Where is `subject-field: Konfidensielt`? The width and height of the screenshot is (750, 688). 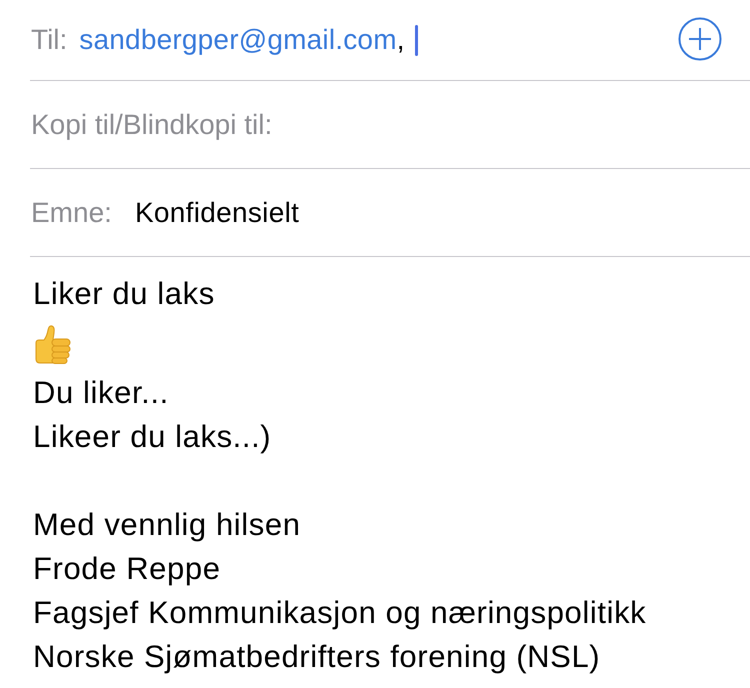
subject-field: Konfidensielt is located at coordinates (217, 212).